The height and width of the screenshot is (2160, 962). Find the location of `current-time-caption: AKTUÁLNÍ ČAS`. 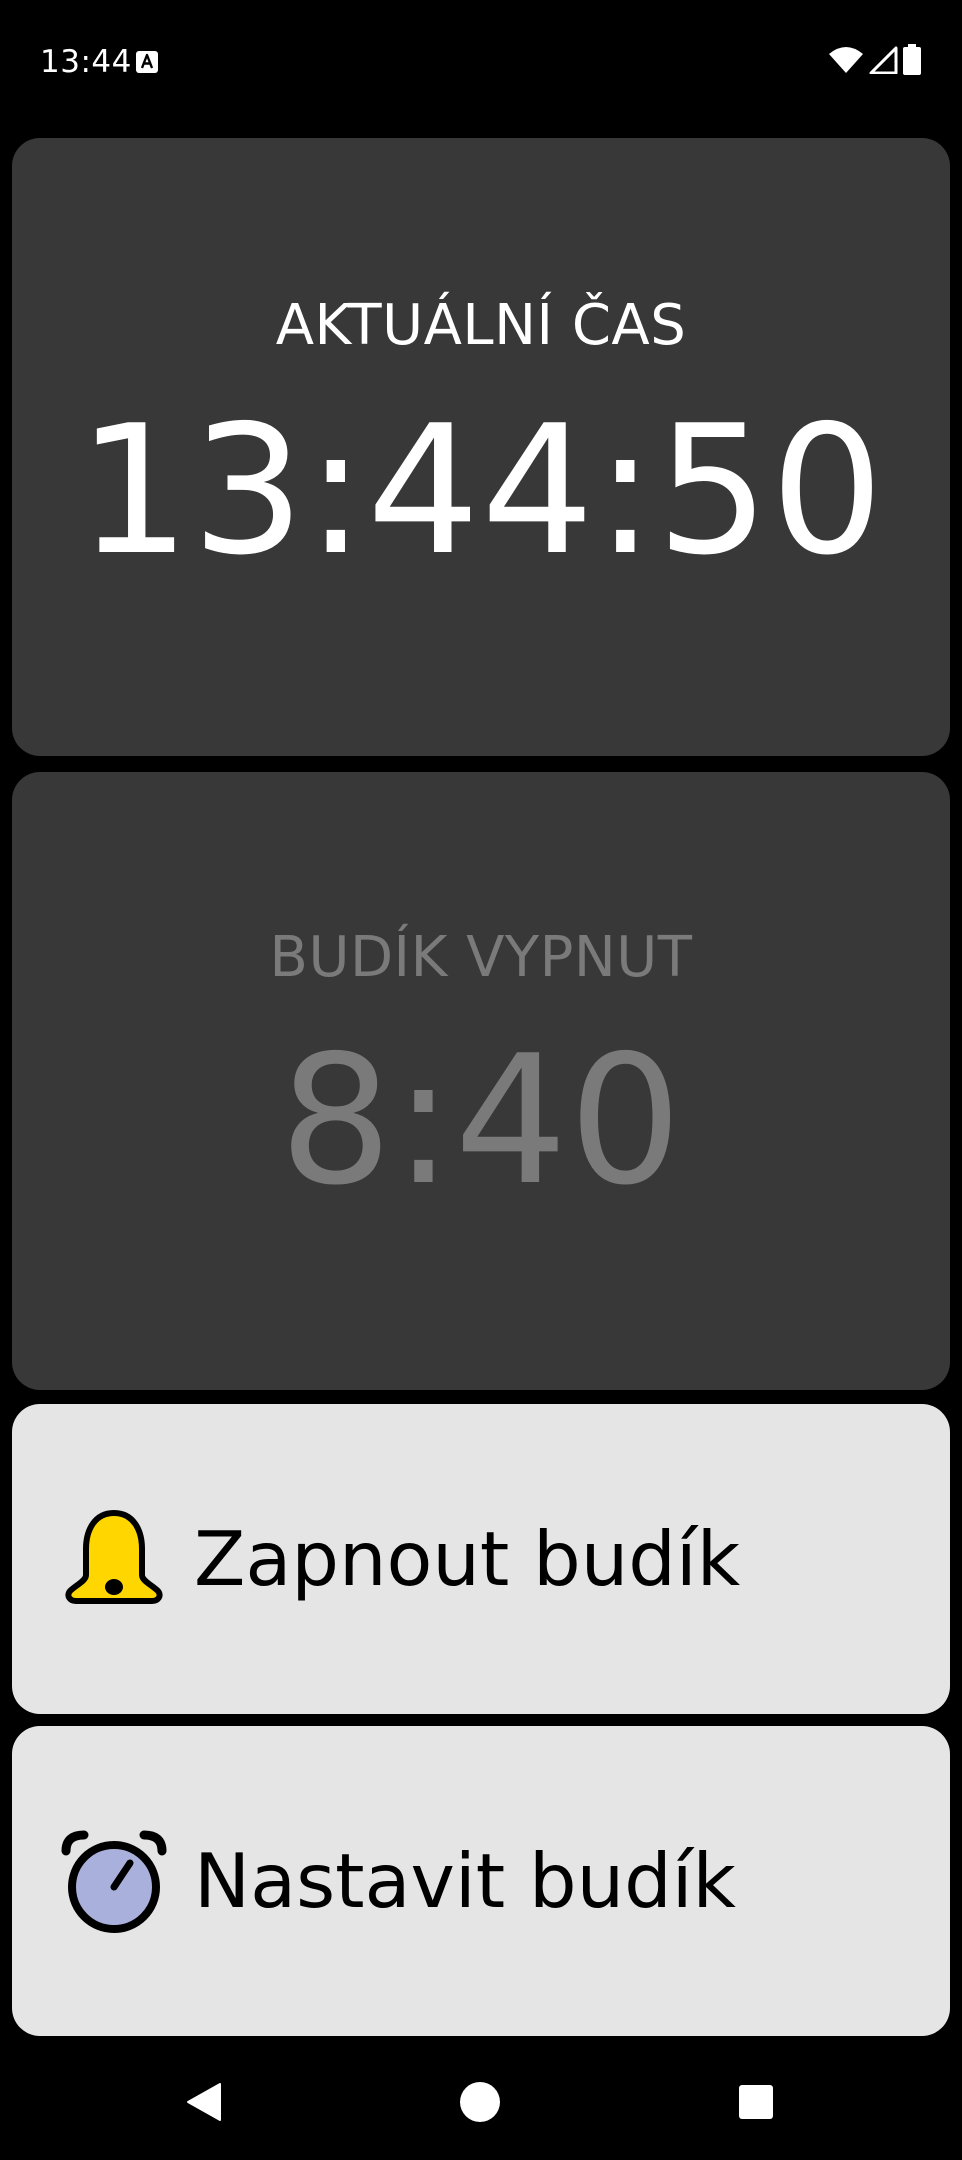

current-time-caption: AKTUÁLNÍ ČAS is located at coordinates (481, 325).